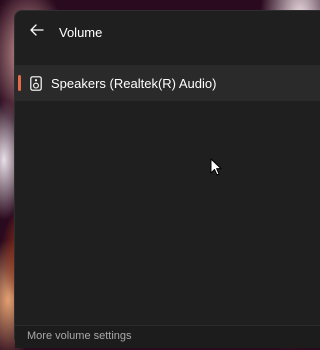 This screenshot has height=350, width=320. Describe the element at coordinates (79, 336) in the screenshot. I see `more-volume-settings-link: More volume settings` at that location.